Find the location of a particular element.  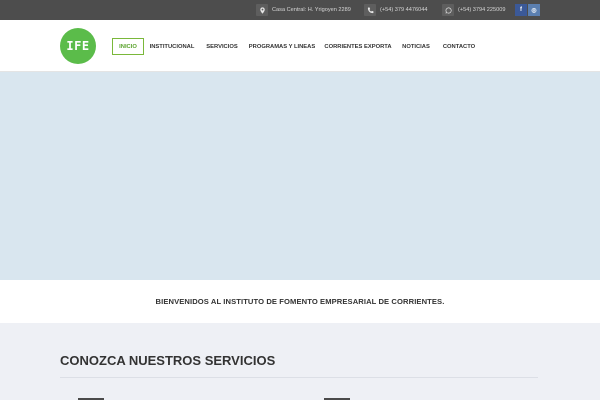

phone-info: (+54) 379 4476044 is located at coordinates (395, 10).